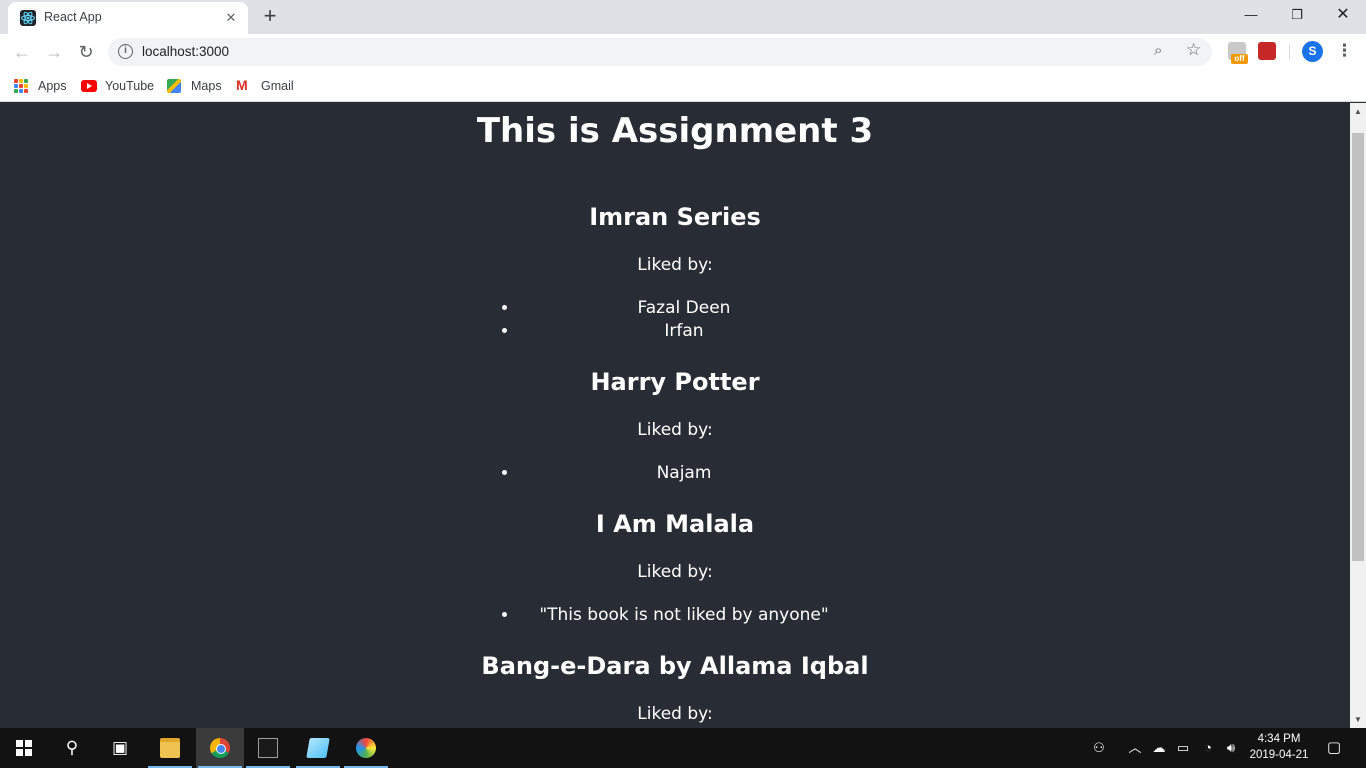  What do you see at coordinates (277, 86) in the screenshot?
I see `bookmark-label: Gmail` at bounding box center [277, 86].